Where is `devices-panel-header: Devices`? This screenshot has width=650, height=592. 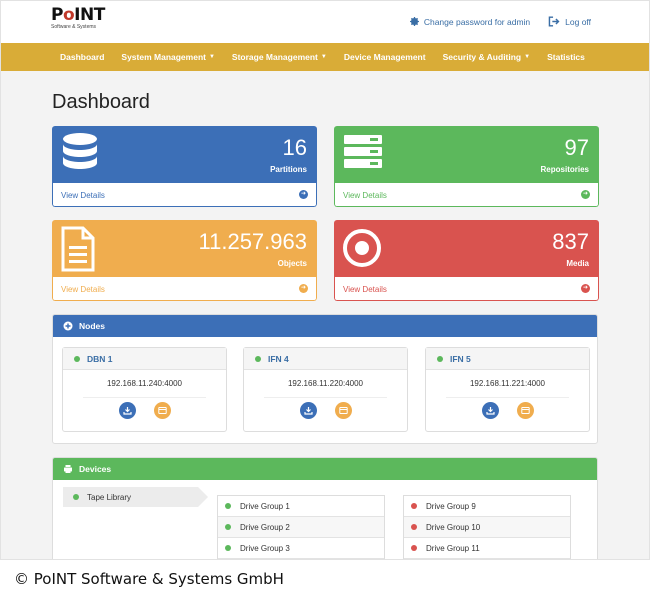
devices-panel-header: Devices is located at coordinates (325, 469).